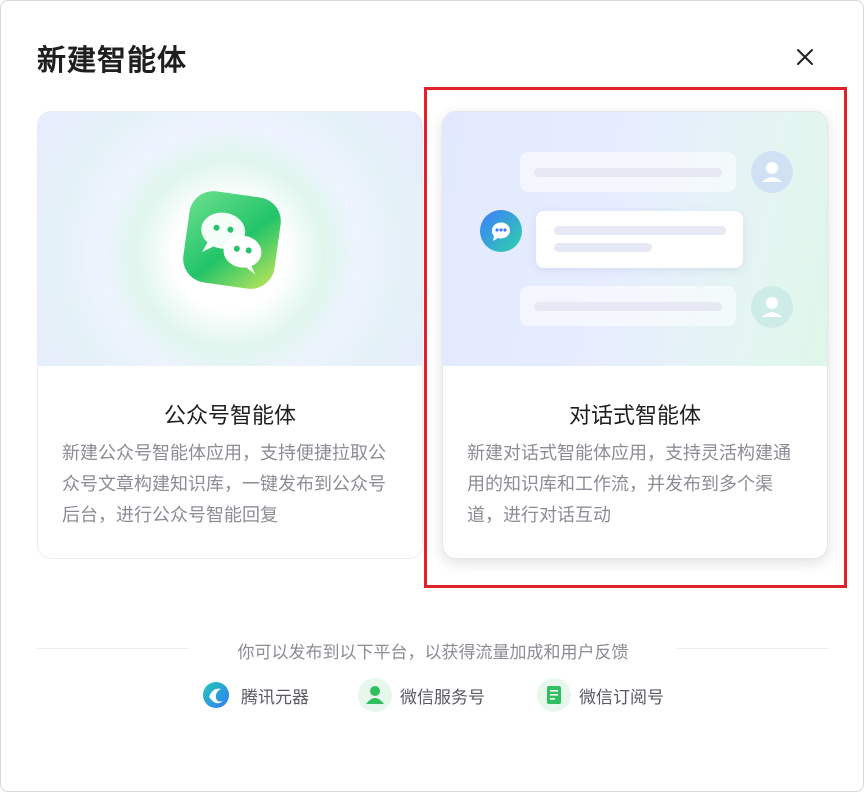 Image resolution: width=864 pixels, height=792 pixels. I want to click on platform-label: 微信订阅号, so click(621, 697).